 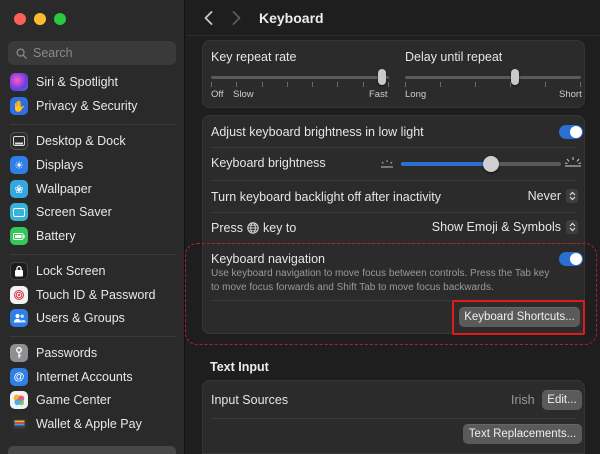 I want to click on delay-short-label: Short, so click(x=570, y=94).